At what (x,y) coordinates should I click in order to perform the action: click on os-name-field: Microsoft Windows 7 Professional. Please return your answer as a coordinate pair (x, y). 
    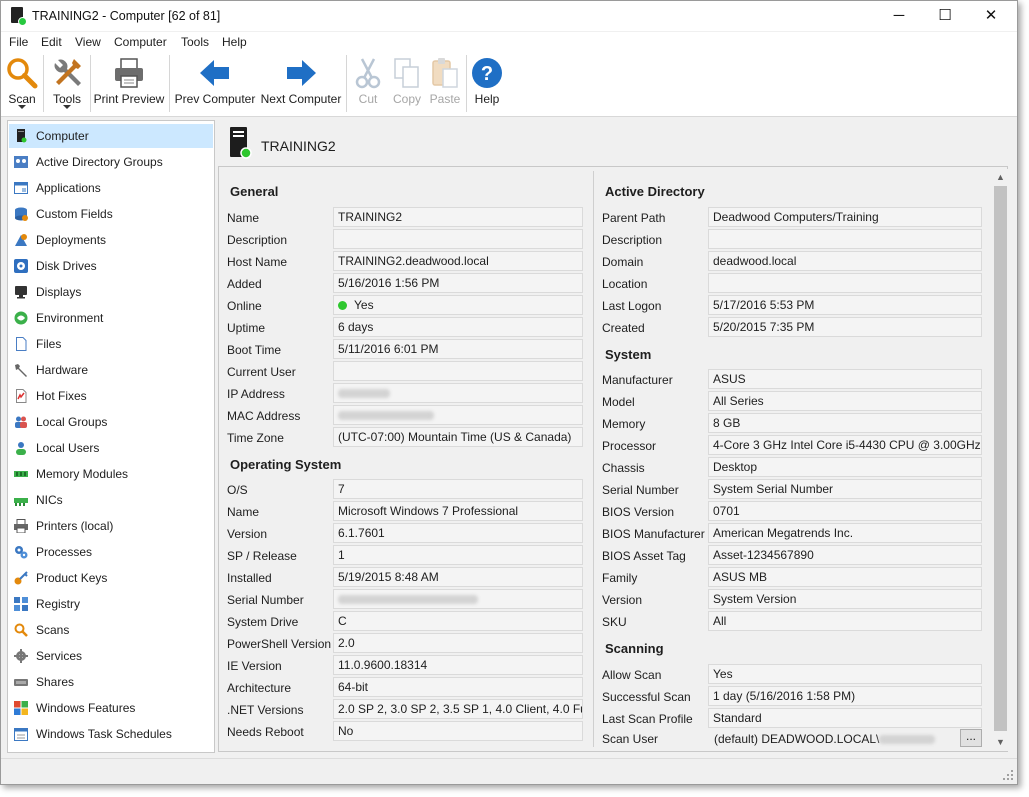
    Looking at the image, I should click on (458, 511).